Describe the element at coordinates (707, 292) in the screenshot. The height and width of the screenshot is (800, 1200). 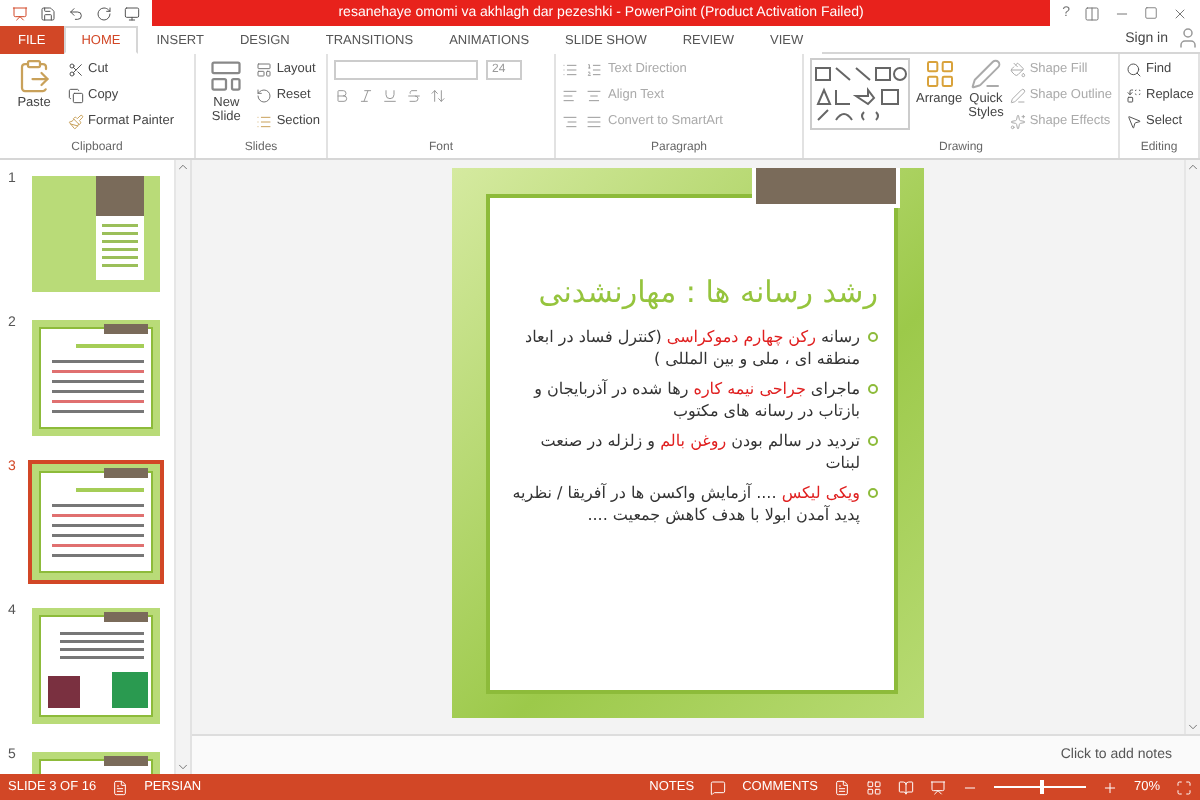
I see `slide-title: رشد رسانه ها : مهارنشدنی` at that location.